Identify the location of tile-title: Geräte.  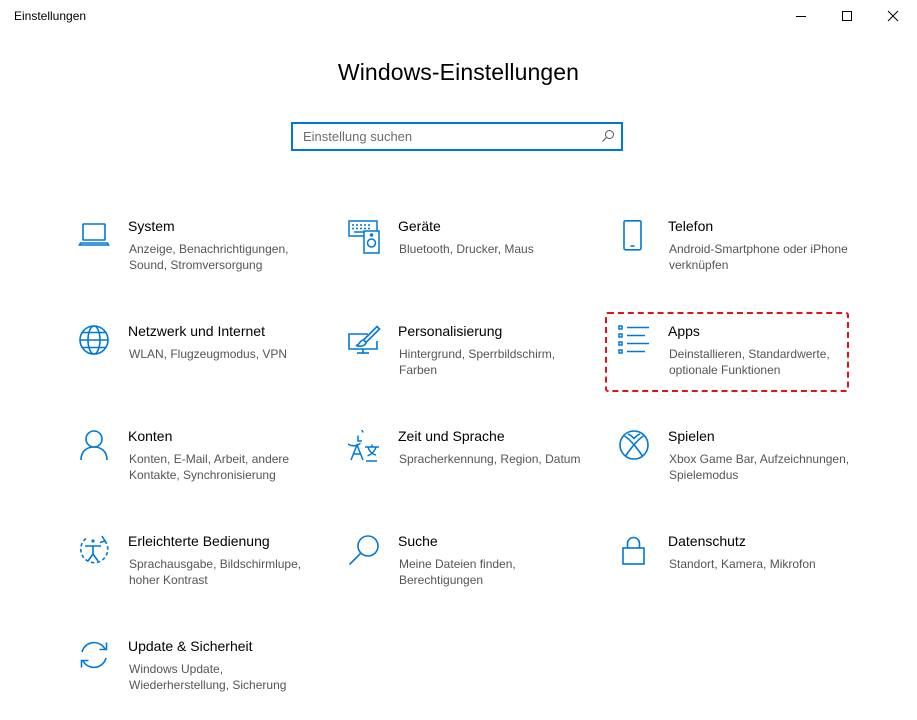
(419, 226).